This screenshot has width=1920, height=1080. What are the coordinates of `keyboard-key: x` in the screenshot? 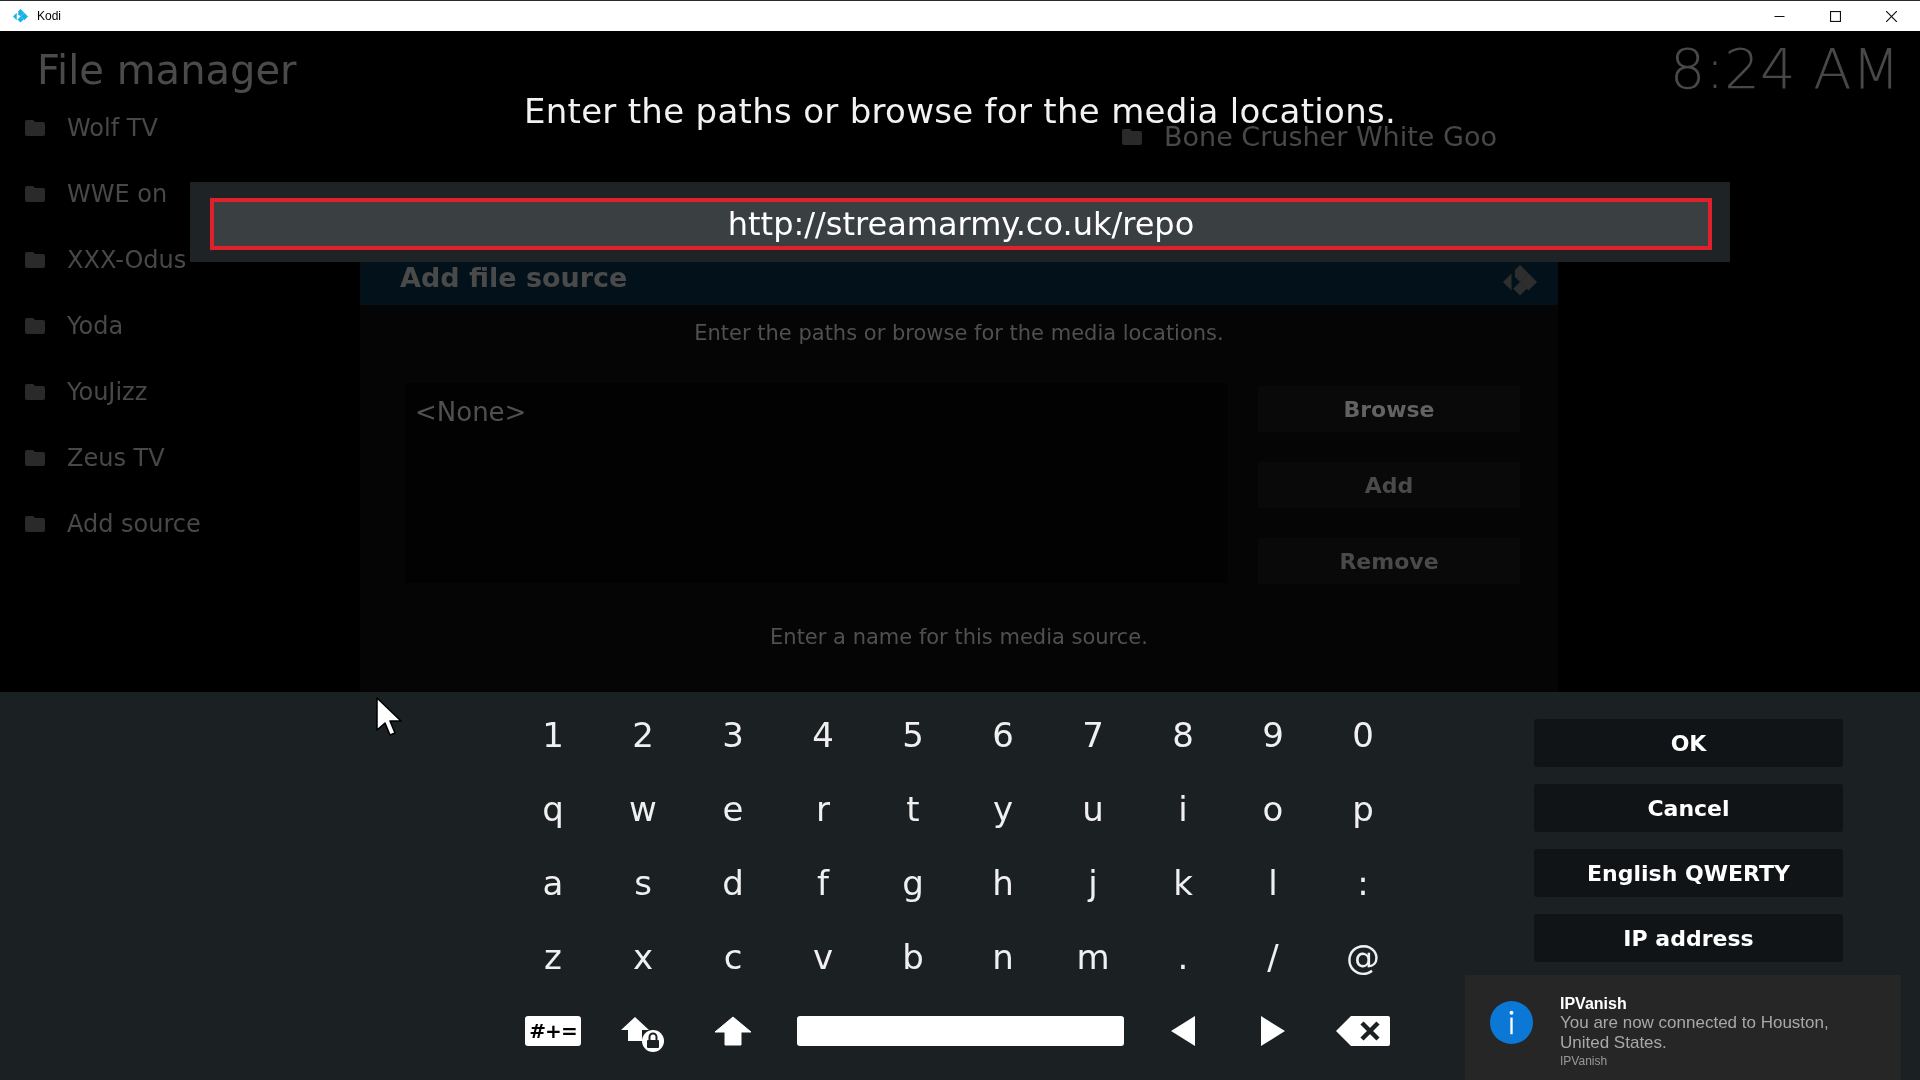 It's located at (643, 957).